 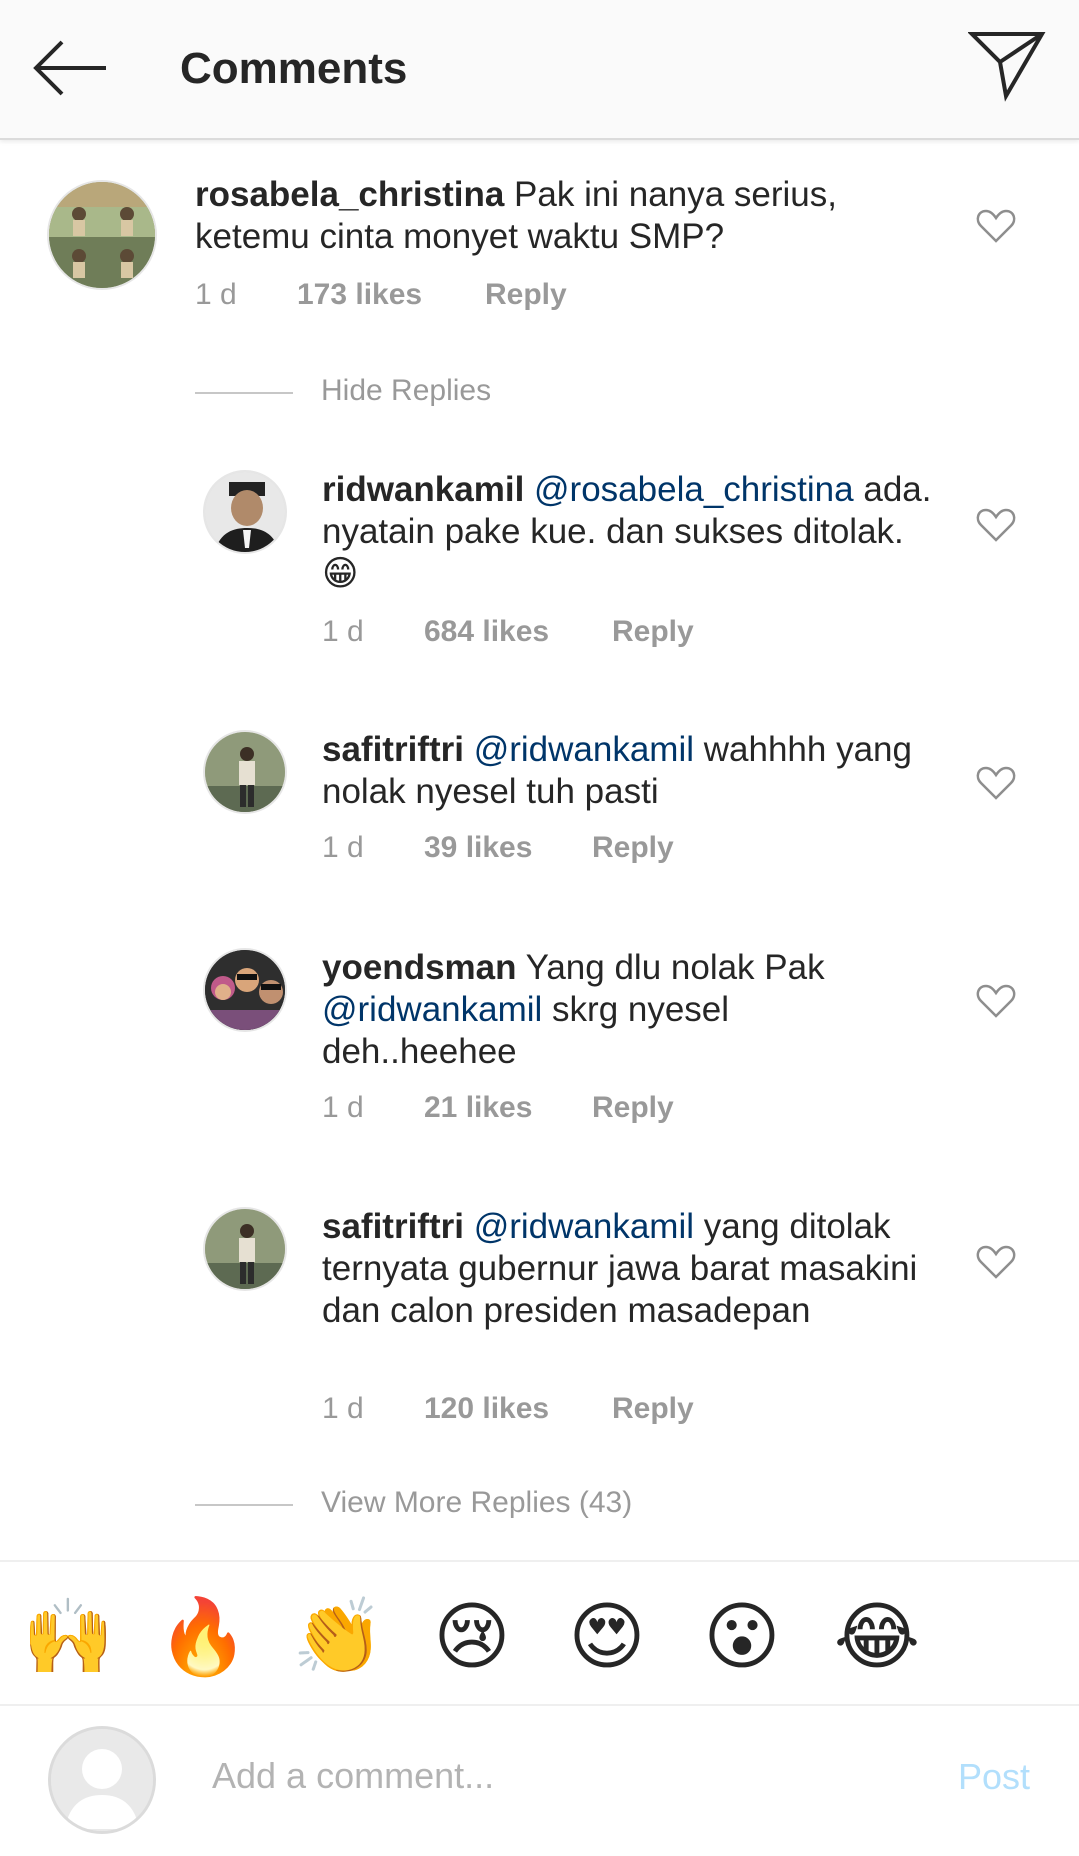 What do you see at coordinates (742, 1637) in the screenshot?
I see `surprised-face-emoji: 😮` at bounding box center [742, 1637].